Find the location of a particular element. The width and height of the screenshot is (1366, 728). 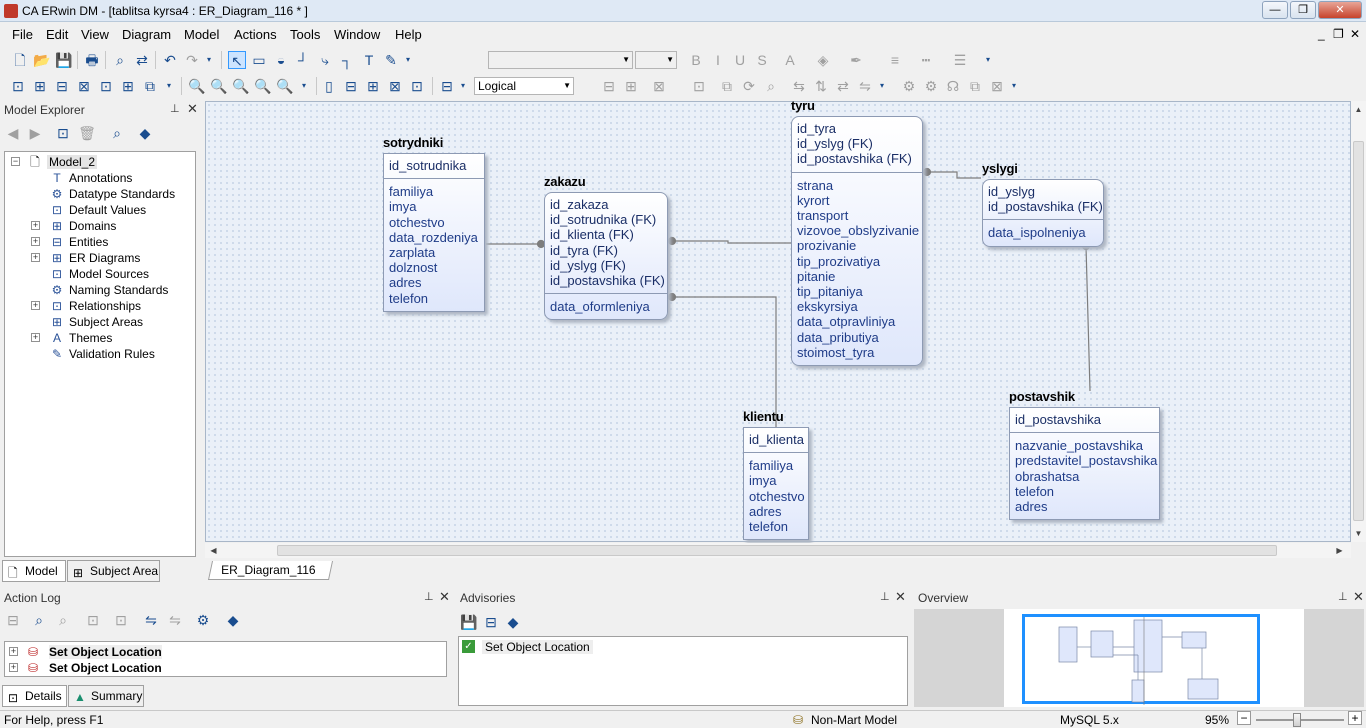

properties-icon: ⊡ is located at coordinates (63, 133).